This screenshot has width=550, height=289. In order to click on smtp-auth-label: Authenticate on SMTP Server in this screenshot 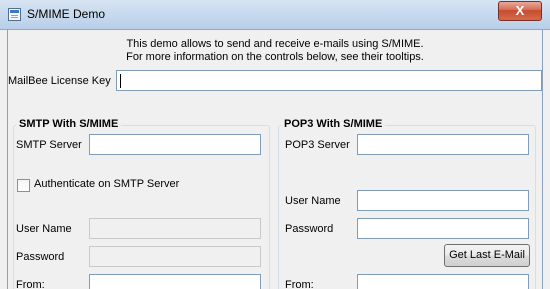, I will do `click(106, 184)`.